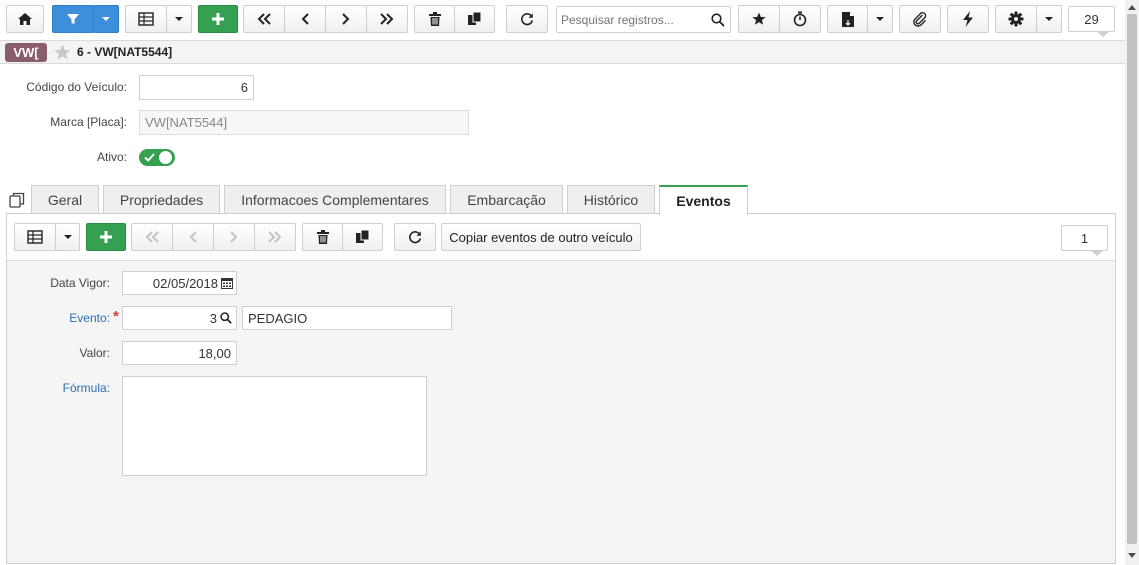 This screenshot has width=1139, height=565. What do you see at coordinates (157, 157) in the screenshot?
I see `ativo-toggle` at bounding box center [157, 157].